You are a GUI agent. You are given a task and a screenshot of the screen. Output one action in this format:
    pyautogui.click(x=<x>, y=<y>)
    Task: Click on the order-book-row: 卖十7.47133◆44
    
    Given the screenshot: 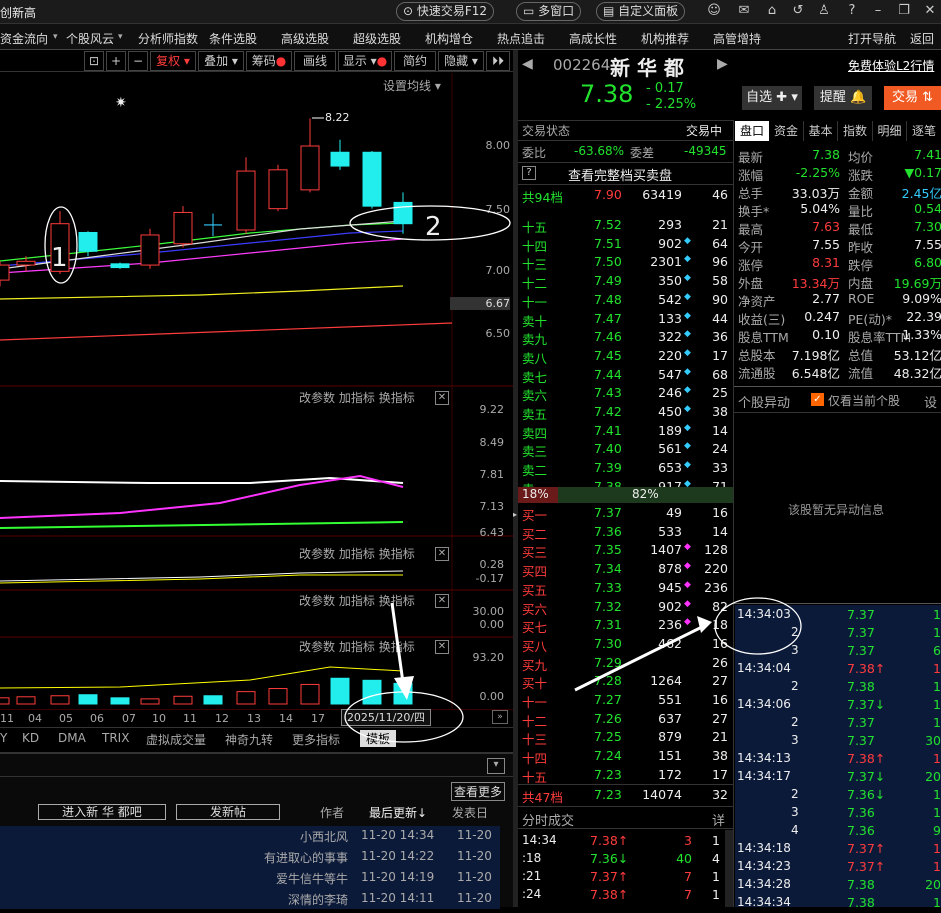 What is the action you would take?
    pyautogui.click(x=627, y=320)
    